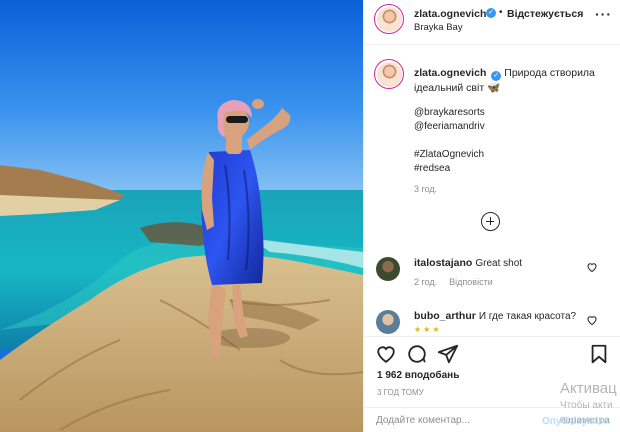  Describe the element at coordinates (426, 282) in the screenshot. I see `comment-time: 2 год.` at that location.